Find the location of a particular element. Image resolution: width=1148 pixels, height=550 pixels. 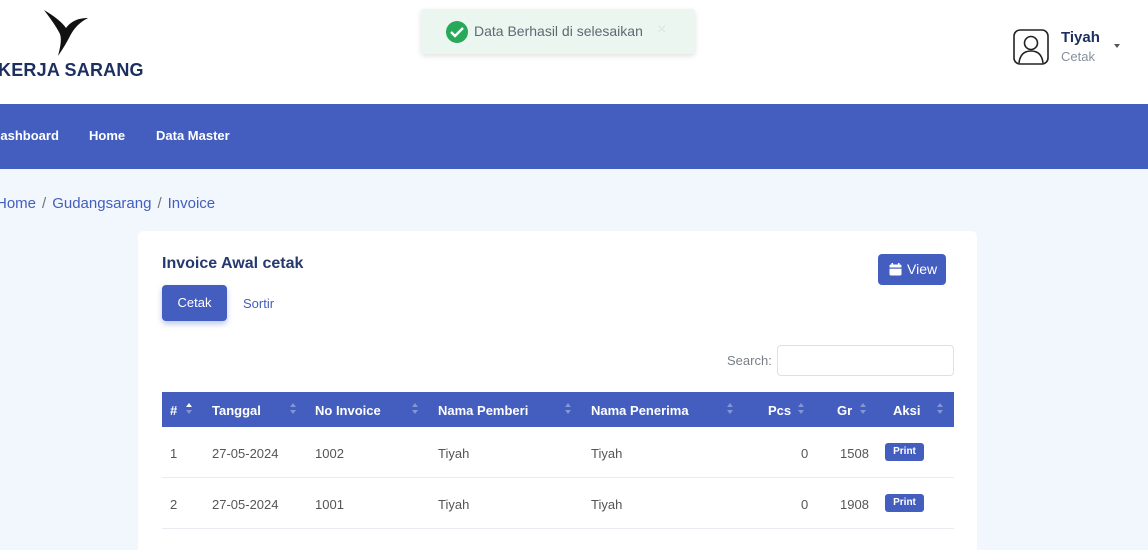

cell-number: 1 is located at coordinates (174, 453).